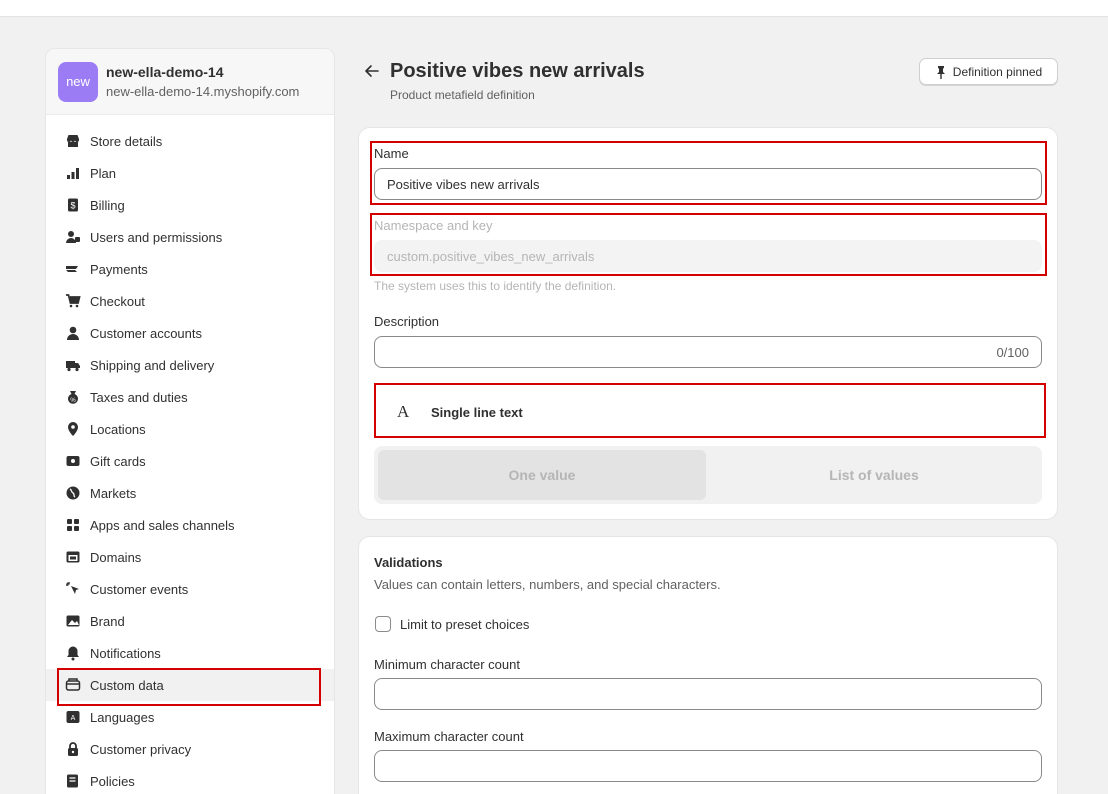 This screenshot has height=794, width=1108. Describe the element at coordinates (433, 225) in the screenshot. I see `namespace-label: Namespace and key` at that location.